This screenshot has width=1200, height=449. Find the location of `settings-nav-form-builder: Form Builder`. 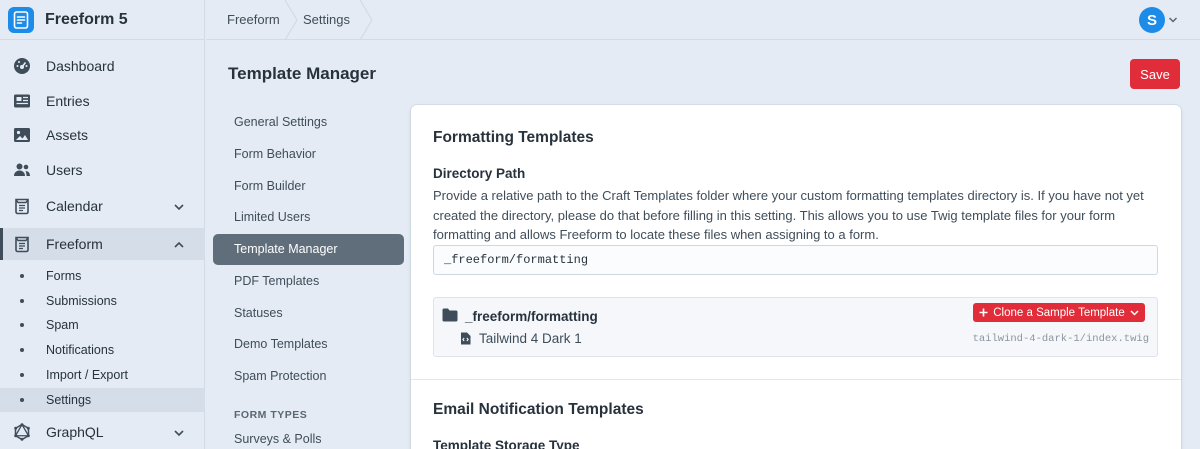

settings-nav-form-builder: Form Builder is located at coordinates (308, 186).